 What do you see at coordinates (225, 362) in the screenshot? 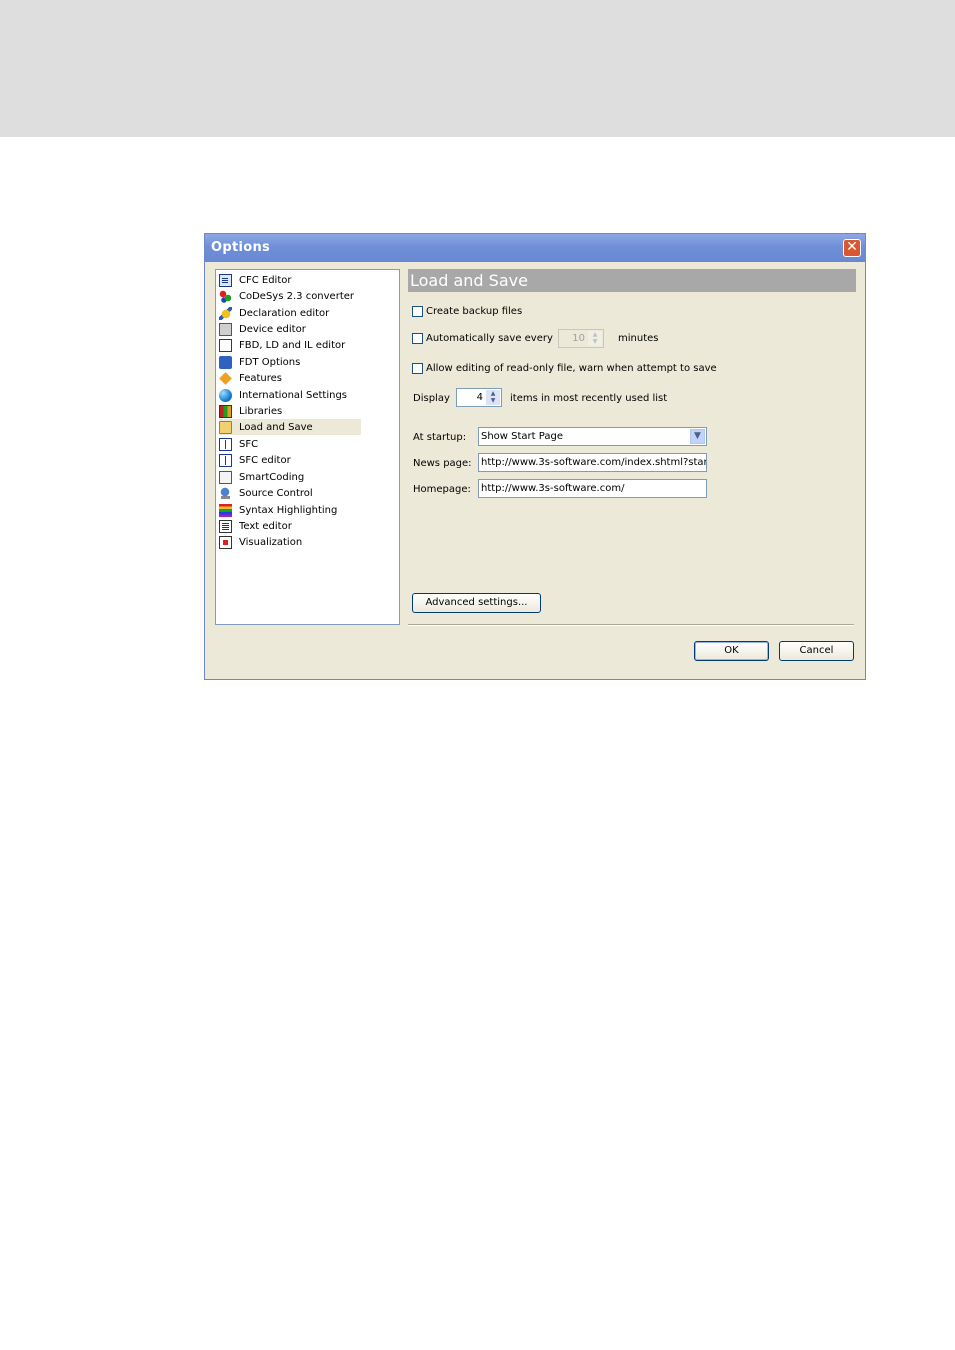
I see `fdt-icon` at bounding box center [225, 362].